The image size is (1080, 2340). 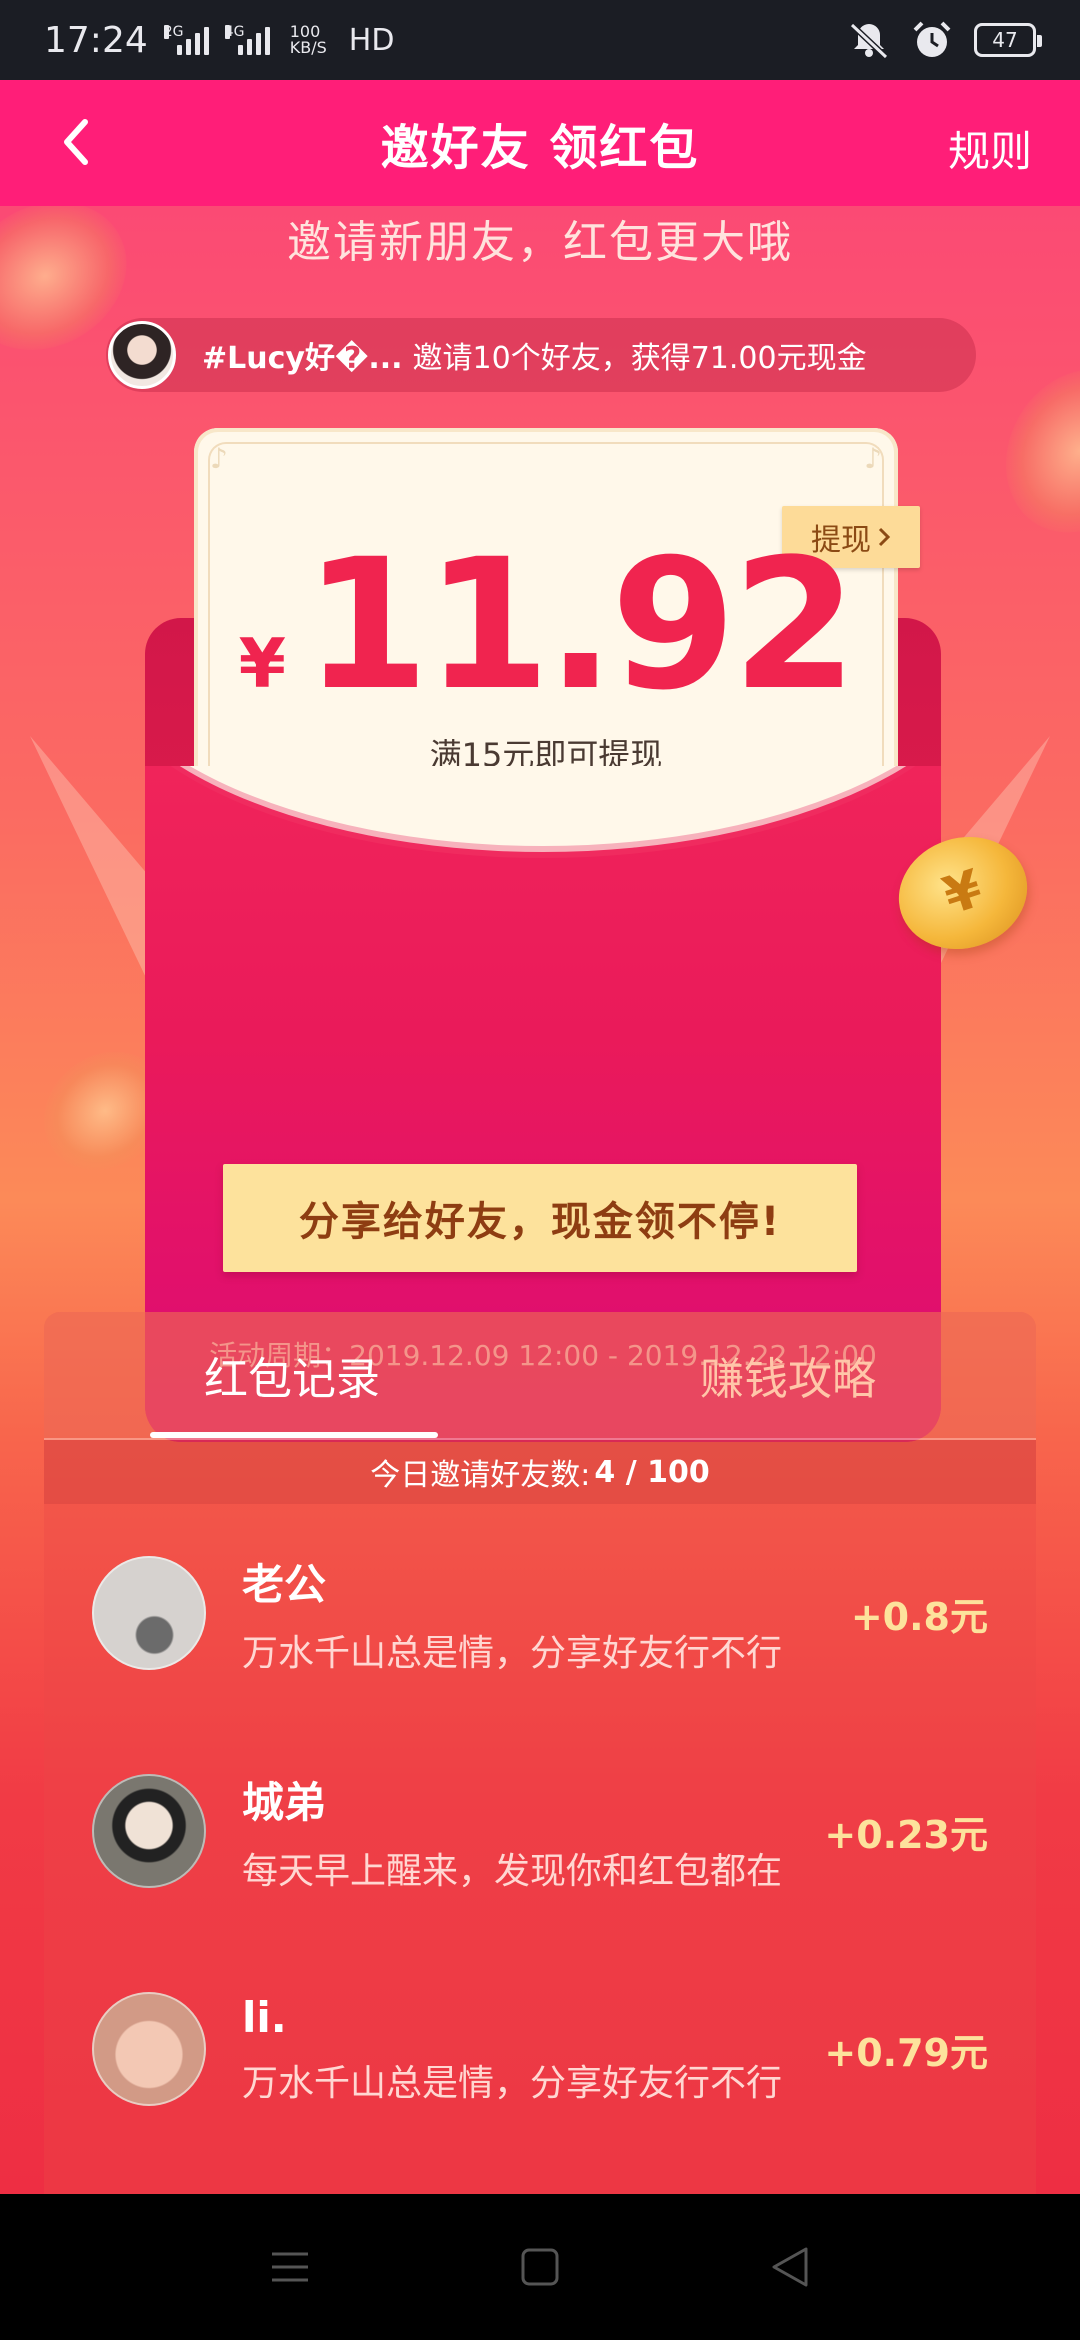 I want to click on record-amount: +0.8元, so click(x=919, y=1616).